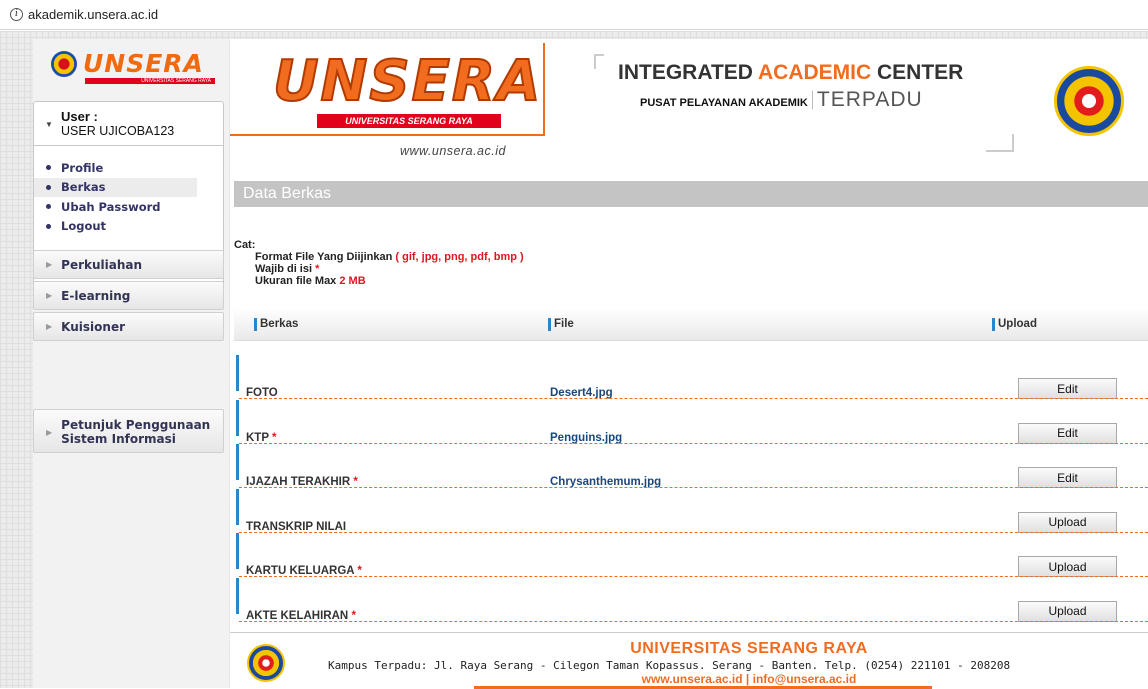 The width and height of the screenshot is (1148, 689). What do you see at coordinates (111, 206) in the screenshot?
I see `menu-item-label: Ubah Password` at bounding box center [111, 206].